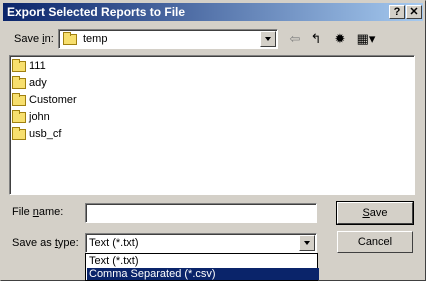 The width and height of the screenshot is (426, 281). I want to click on up-folder-icon: ↰, so click(316, 38).